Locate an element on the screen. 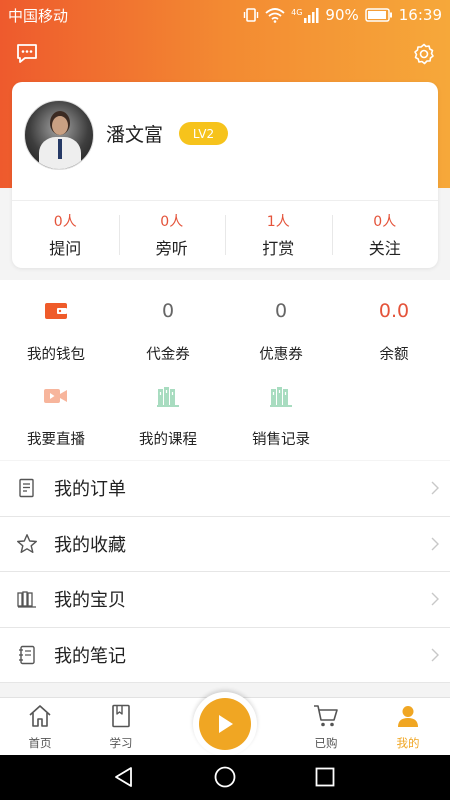  balance-button: 0.0 余额 is located at coordinates (394, 330).